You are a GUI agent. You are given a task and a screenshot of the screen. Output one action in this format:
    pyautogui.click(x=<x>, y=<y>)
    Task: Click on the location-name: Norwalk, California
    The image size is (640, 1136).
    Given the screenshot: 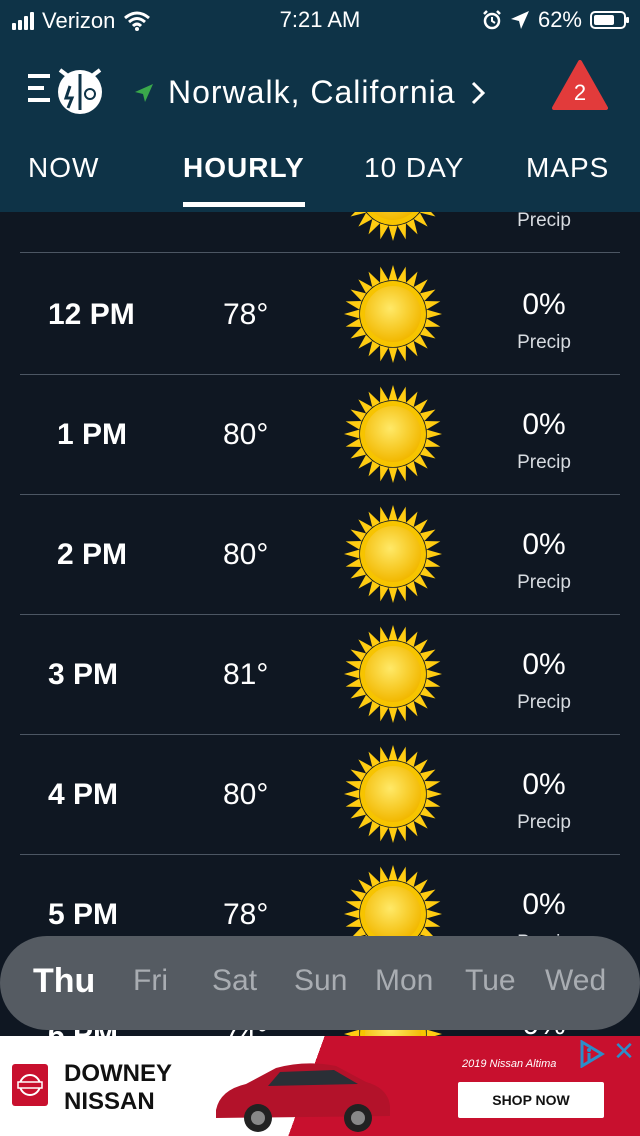 What is the action you would take?
    pyautogui.click(x=312, y=92)
    